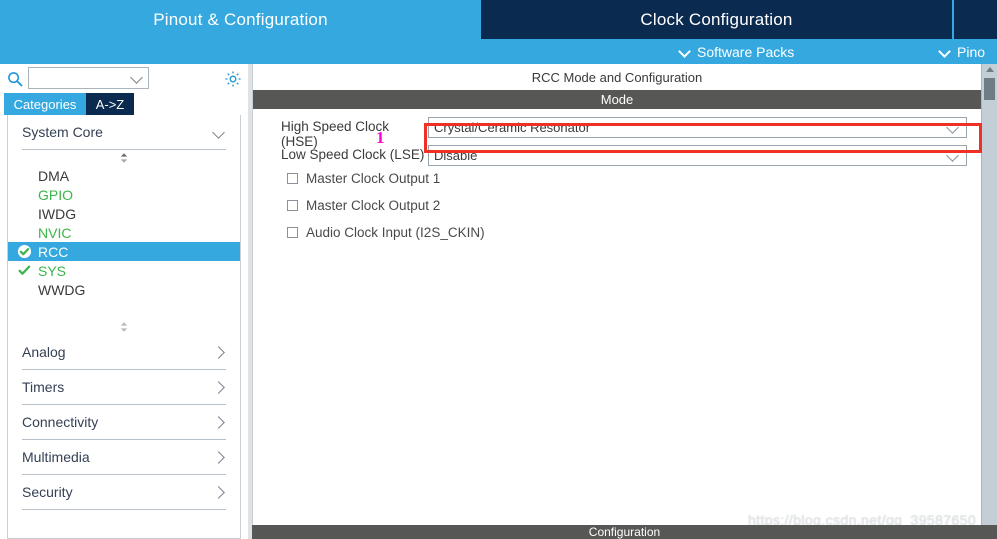 The height and width of the screenshot is (539, 997). Describe the element at coordinates (990, 69) in the screenshot. I see `scroll-up-arrow-icon` at that location.